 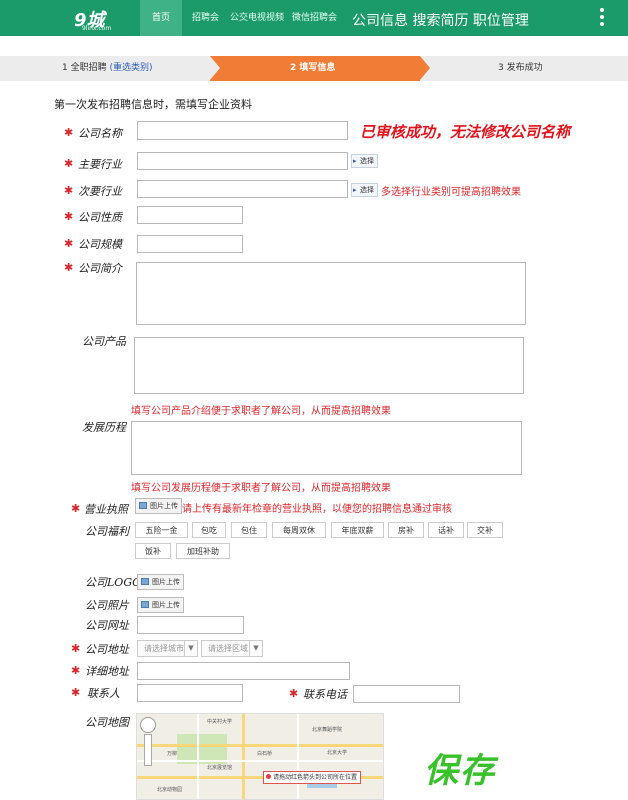 I want to click on site-domain: 9linx.com, so click(x=97, y=28).